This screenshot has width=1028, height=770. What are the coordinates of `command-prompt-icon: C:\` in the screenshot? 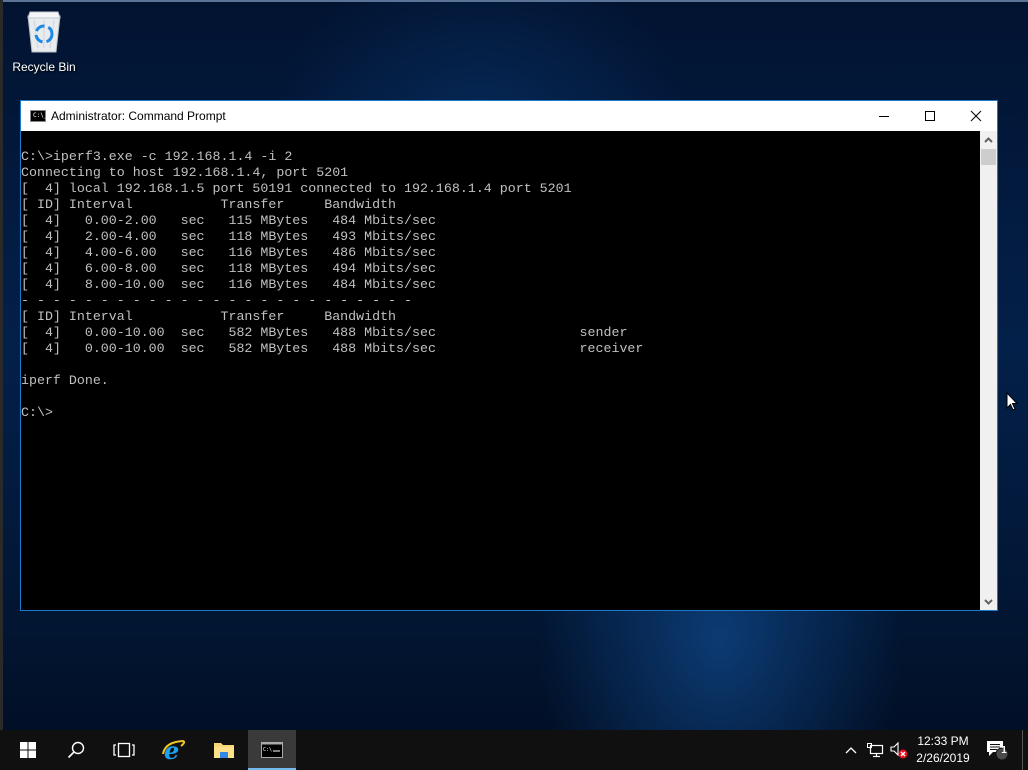 It's located at (272, 750).